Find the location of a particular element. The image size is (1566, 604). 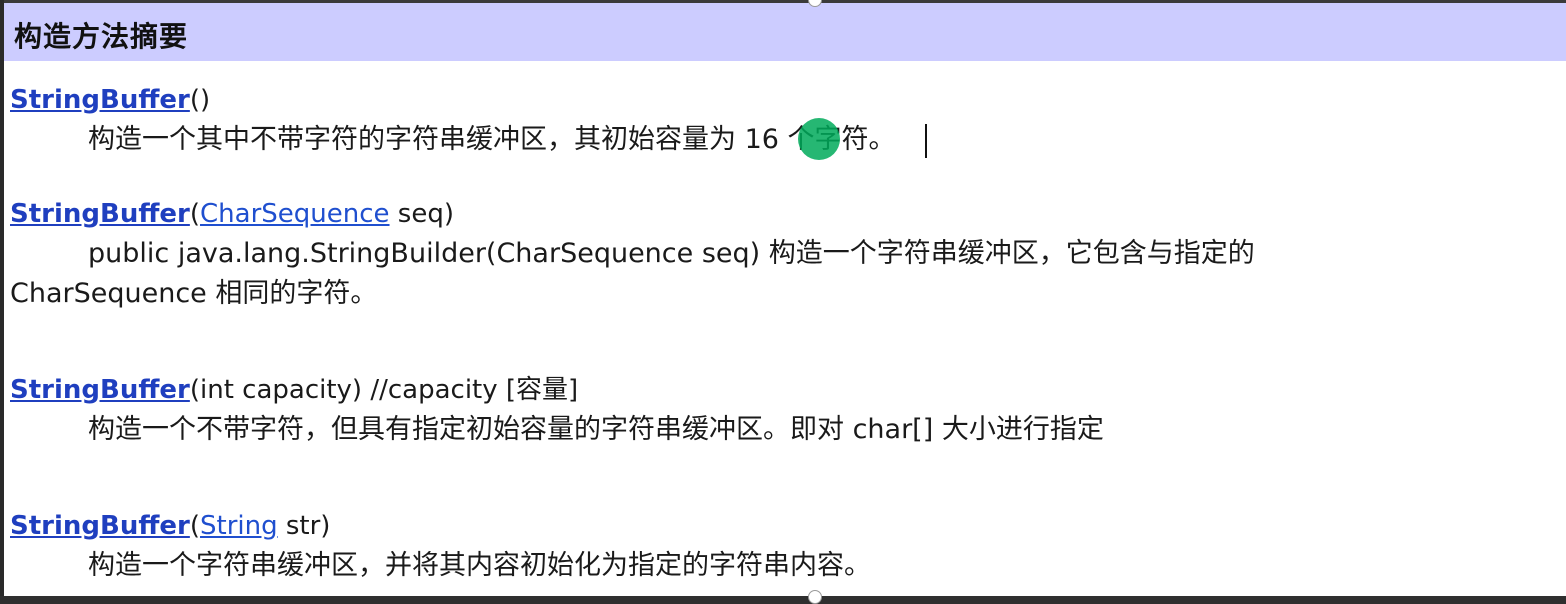

string-type-link: String is located at coordinates (239, 526).